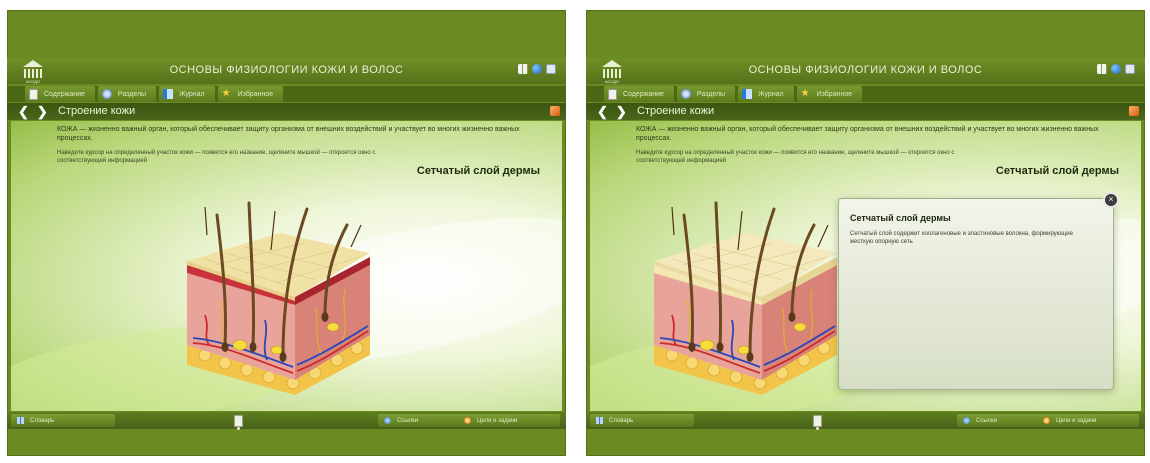 The height and width of the screenshot is (463, 1150). What do you see at coordinates (900, 218) in the screenshot?
I see `popup-title: Сетчатый слой дермы` at bounding box center [900, 218].